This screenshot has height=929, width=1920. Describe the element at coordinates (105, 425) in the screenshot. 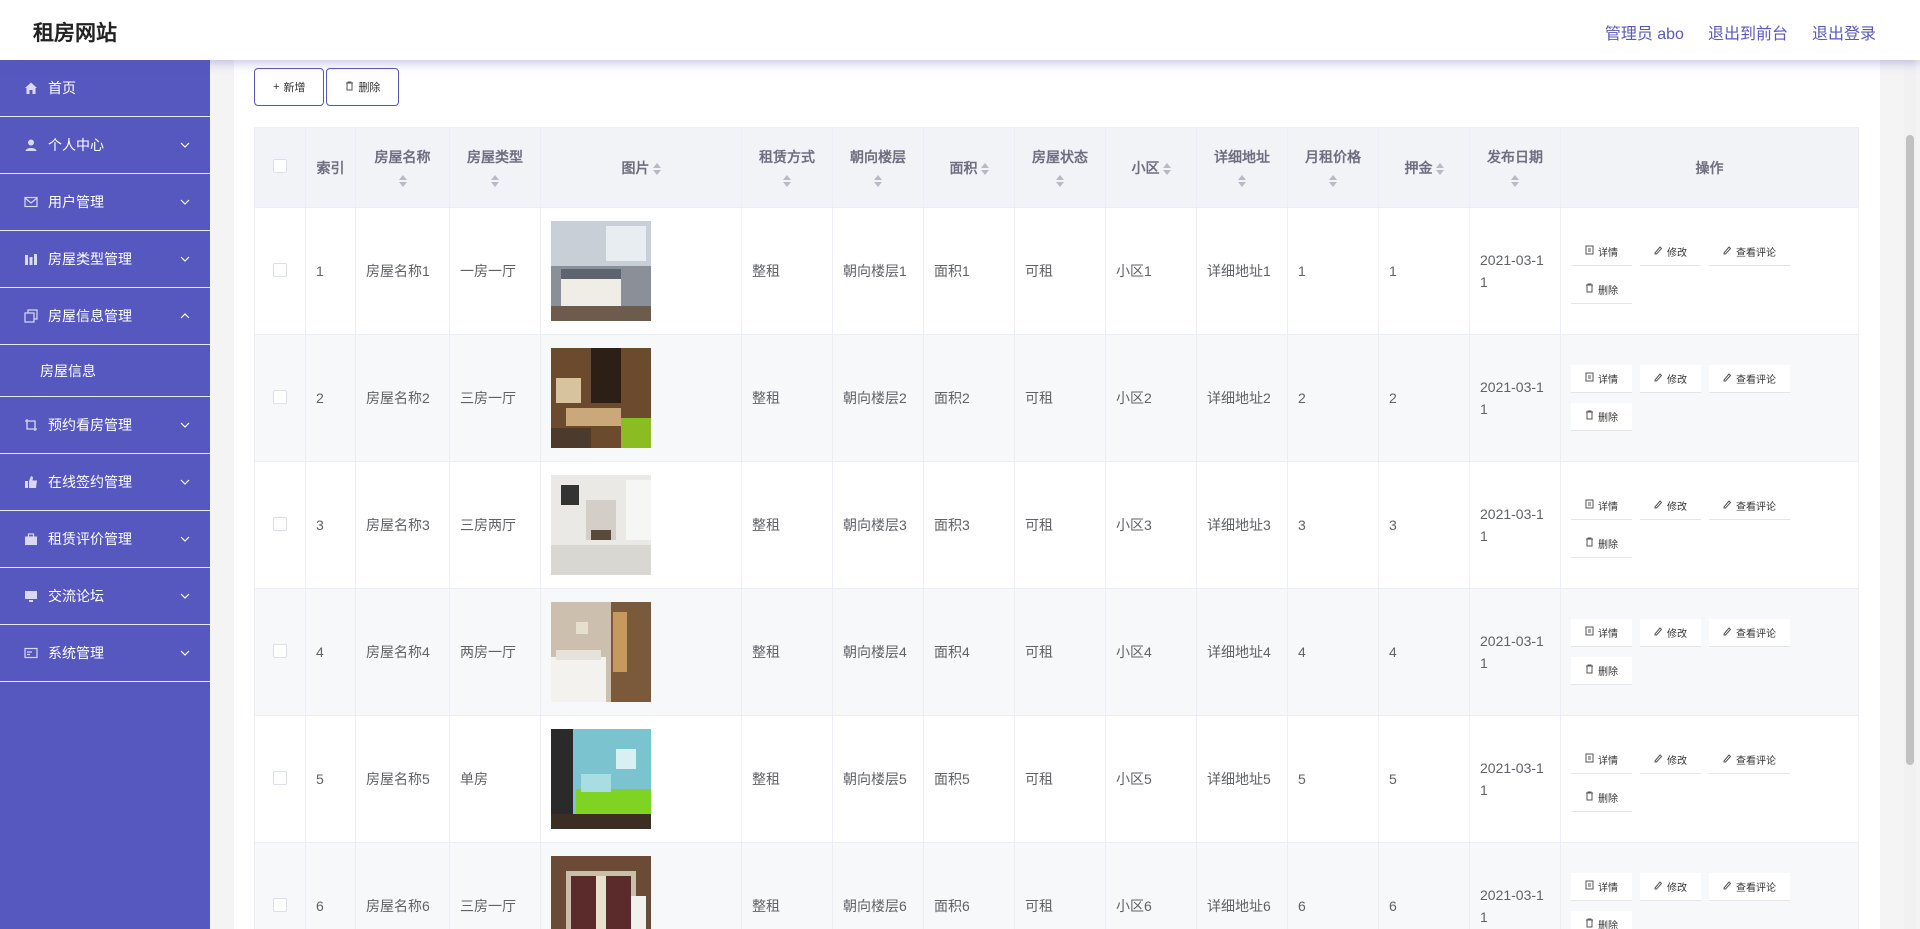

I see `sidebar-item-viewing-appointments: 预约看房管理` at that location.